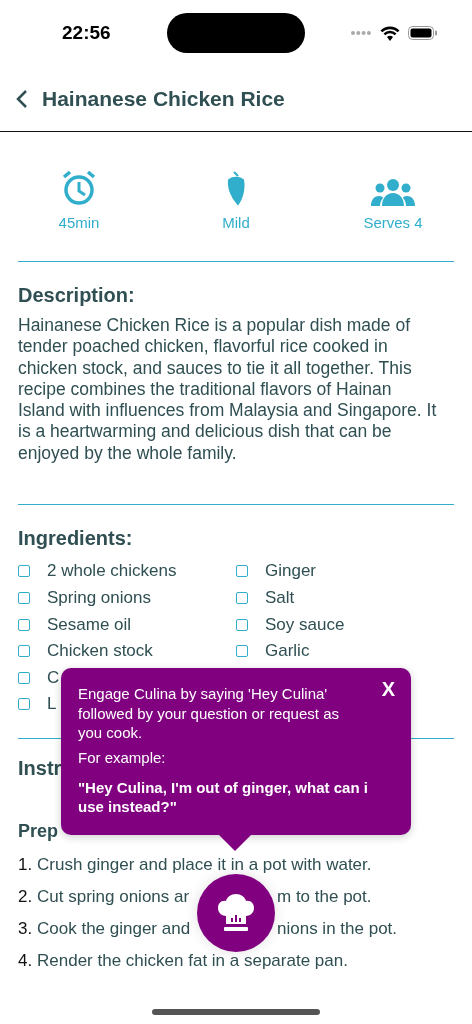 The width and height of the screenshot is (472, 1024). I want to click on step-number: 4., so click(26, 960).